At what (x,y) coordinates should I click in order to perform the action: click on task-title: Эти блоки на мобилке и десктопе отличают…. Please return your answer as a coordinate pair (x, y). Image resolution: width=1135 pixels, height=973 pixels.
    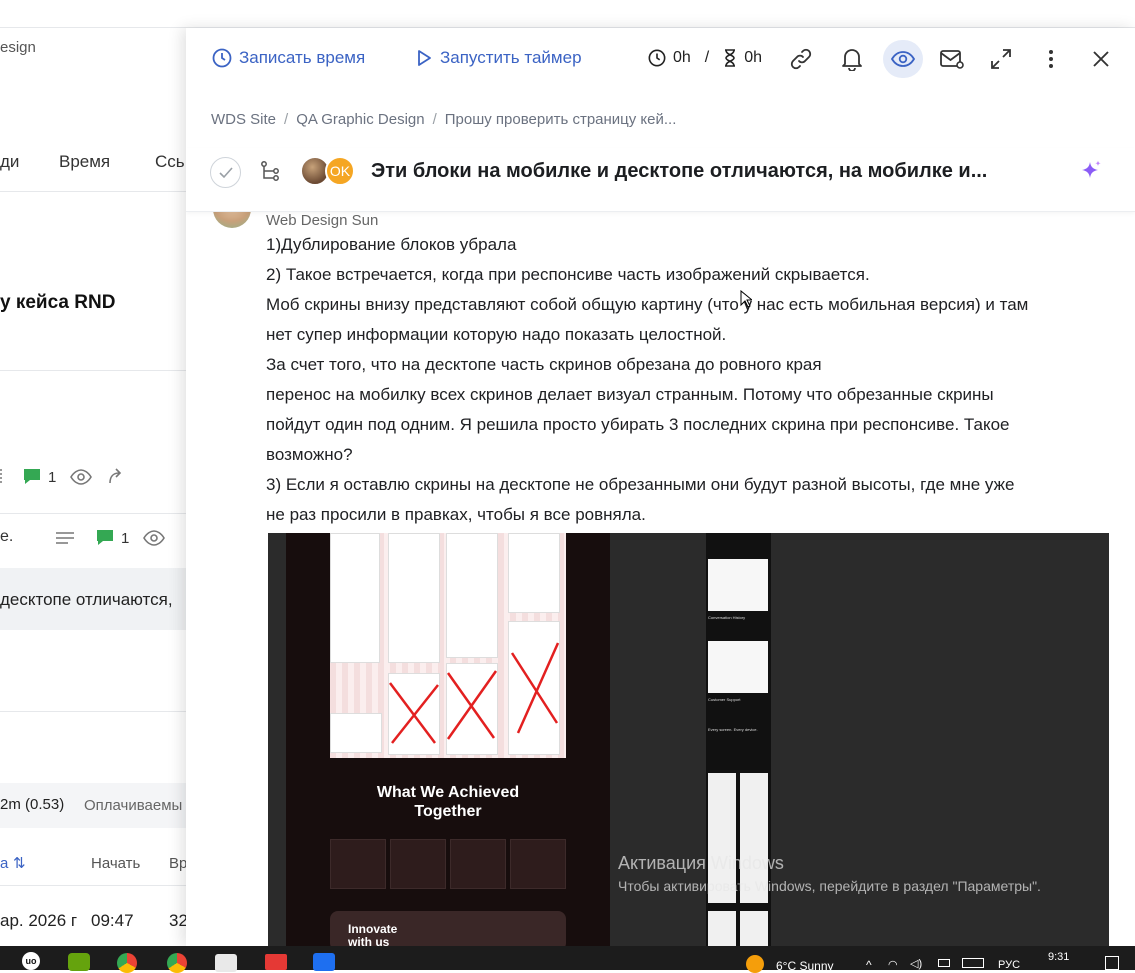
    Looking at the image, I should click on (679, 171).